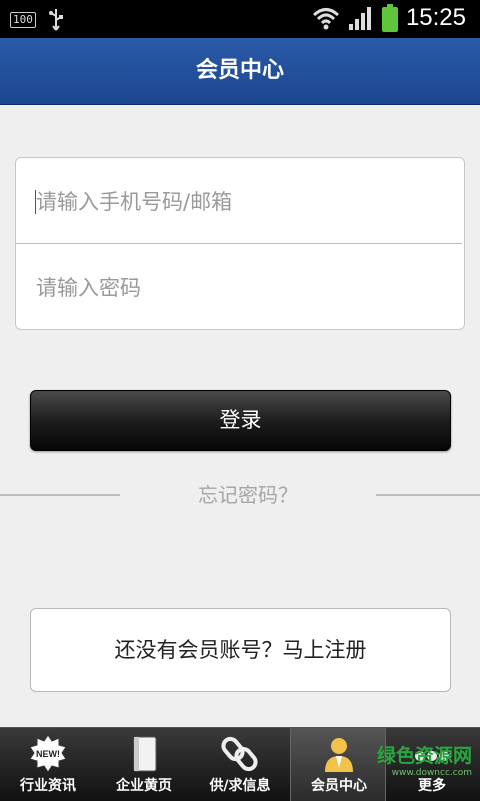 This screenshot has height=801, width=480. Describe the element at coordinates (240, 19) in the screenshot. I see `status-bar: 100 15:25` at that location.